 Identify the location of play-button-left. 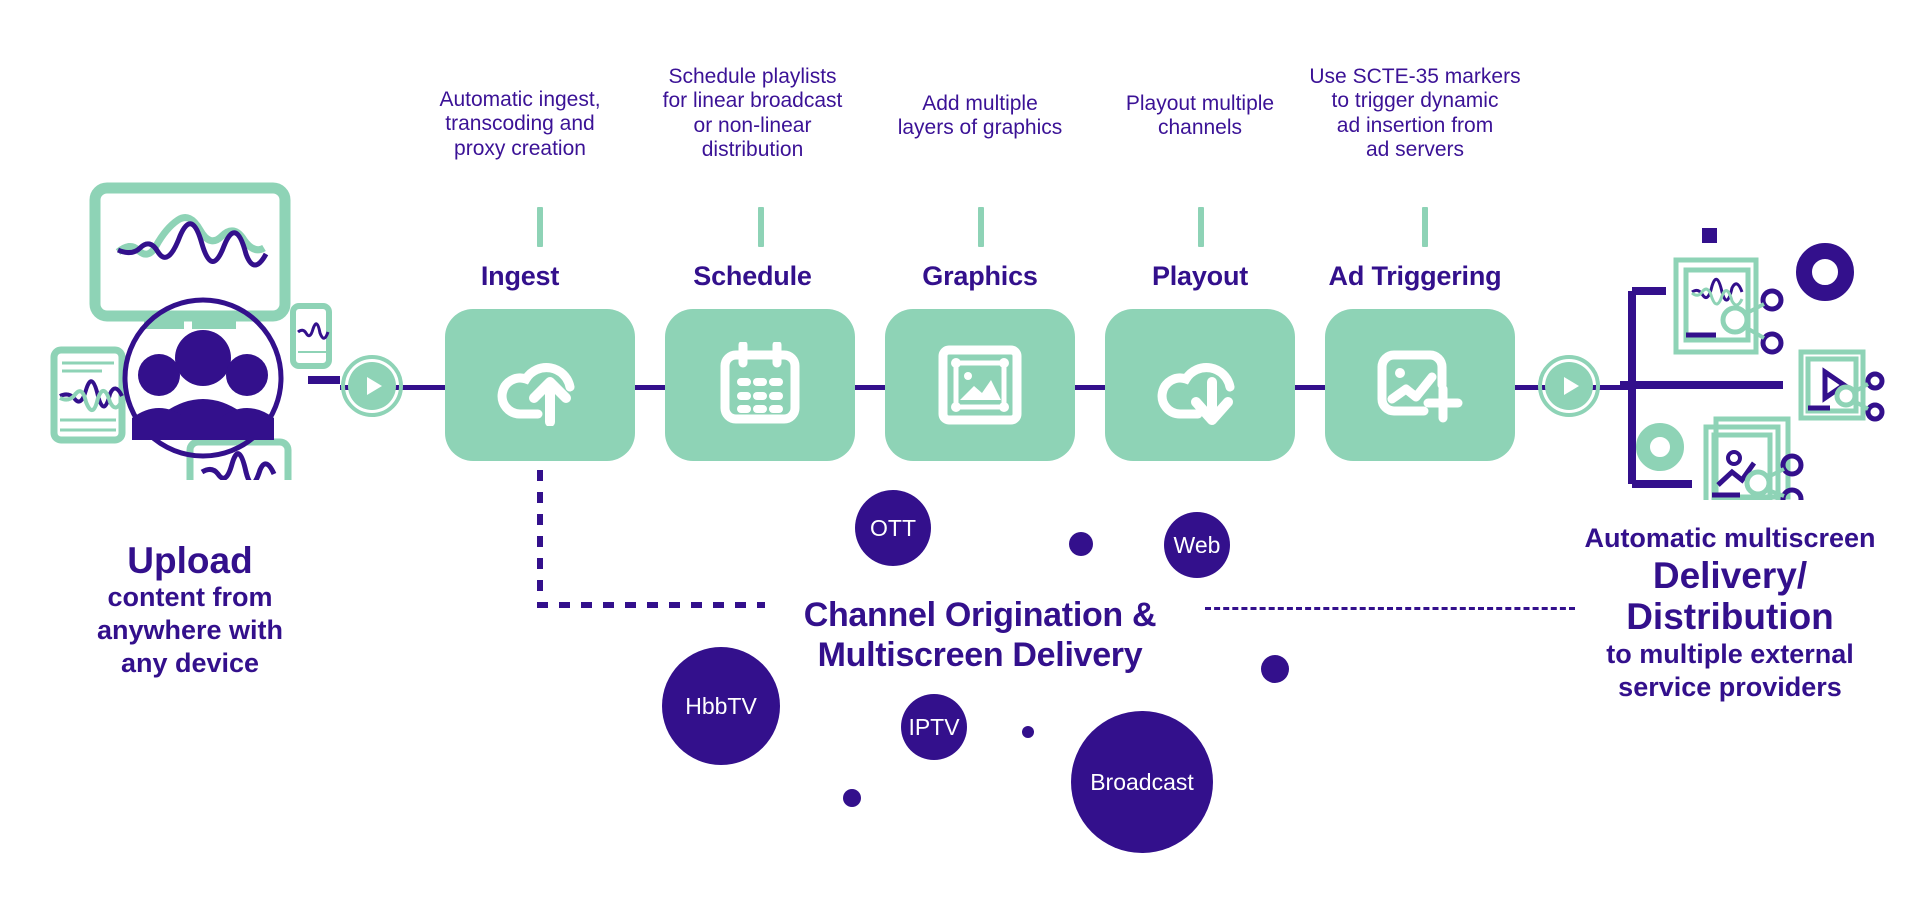
(372, 386).